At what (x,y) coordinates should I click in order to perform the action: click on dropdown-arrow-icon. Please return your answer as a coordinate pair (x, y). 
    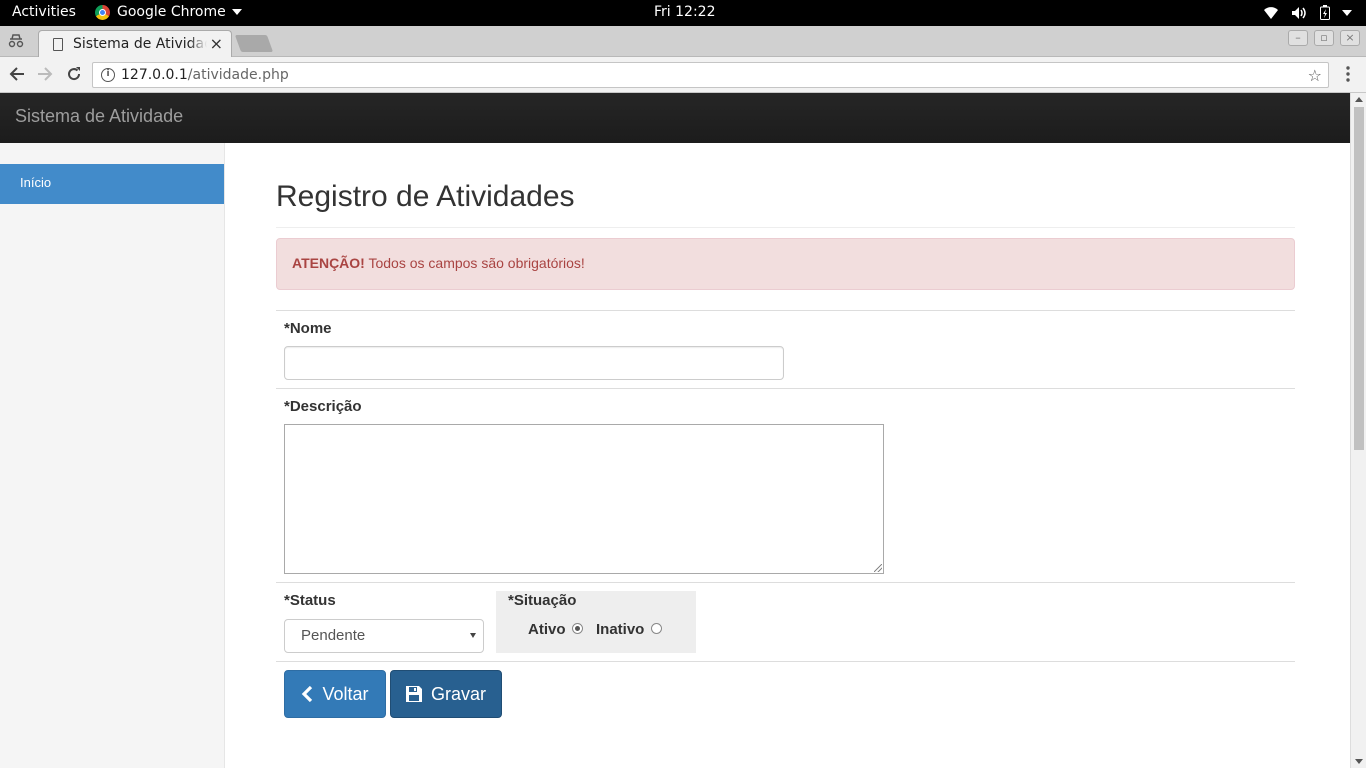
    Looking at the image, I should click on (473, 635).